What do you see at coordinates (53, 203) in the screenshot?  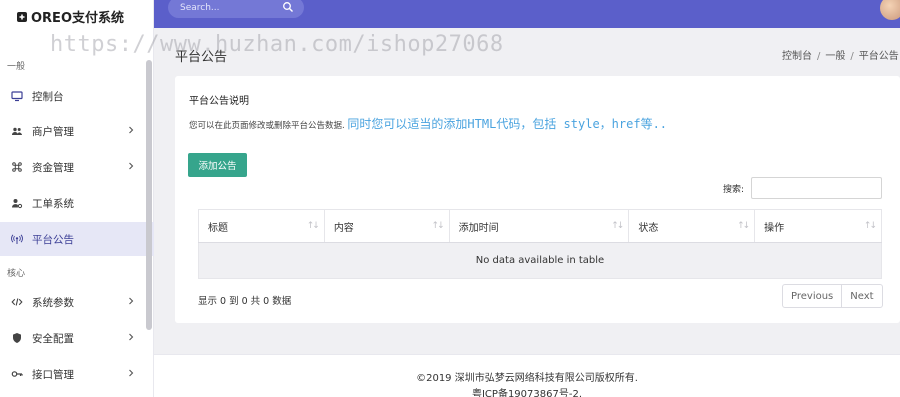 I see `sidebar-item-label: 工单系统` at bounding box center [53, 203].